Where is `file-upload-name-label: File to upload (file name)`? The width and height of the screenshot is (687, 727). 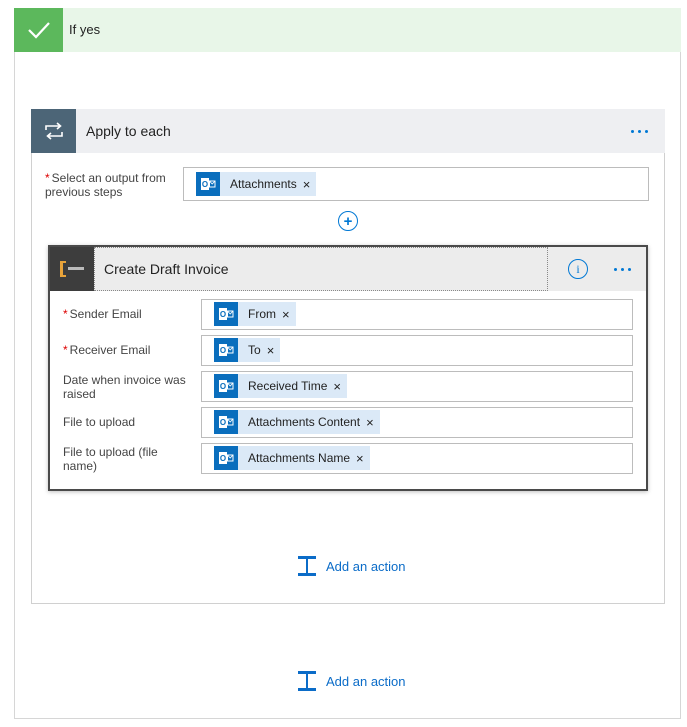 file-upload-name-label: File to upload (file name) is located at coordinates (110, 459).